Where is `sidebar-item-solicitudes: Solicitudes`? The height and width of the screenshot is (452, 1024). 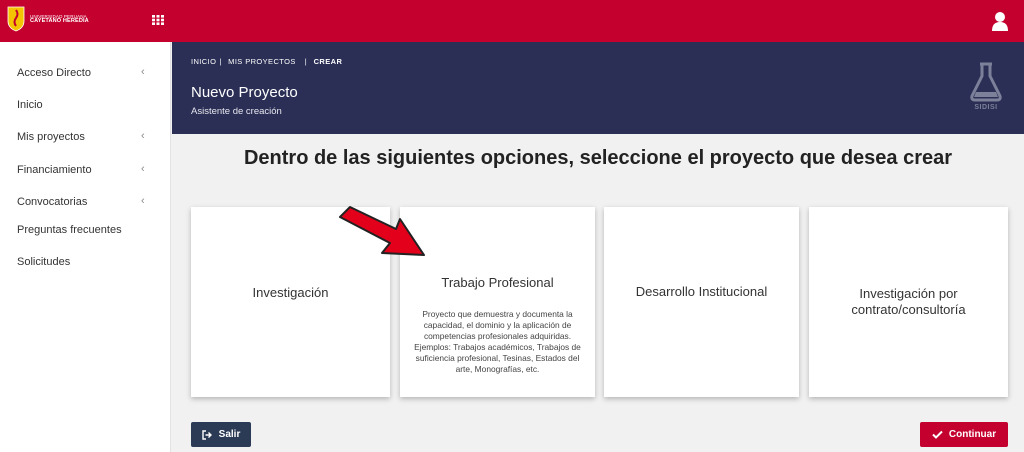 sidebar-item-solicitudes: Solicitudes is located at coordinates (85, 263).